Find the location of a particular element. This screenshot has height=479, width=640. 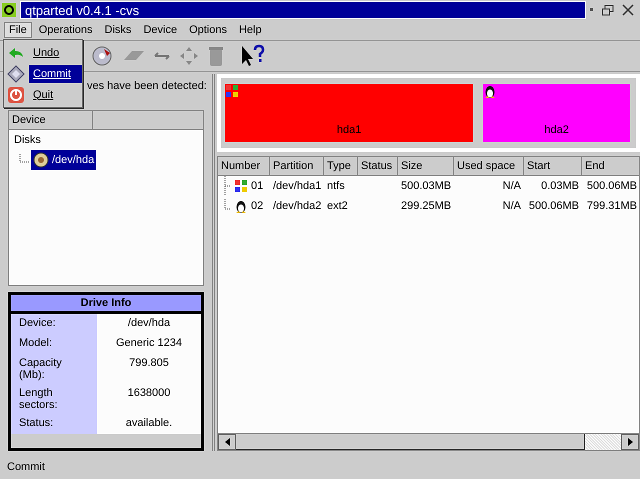

menu-entry: Undo is located at coordinates (55, 53).